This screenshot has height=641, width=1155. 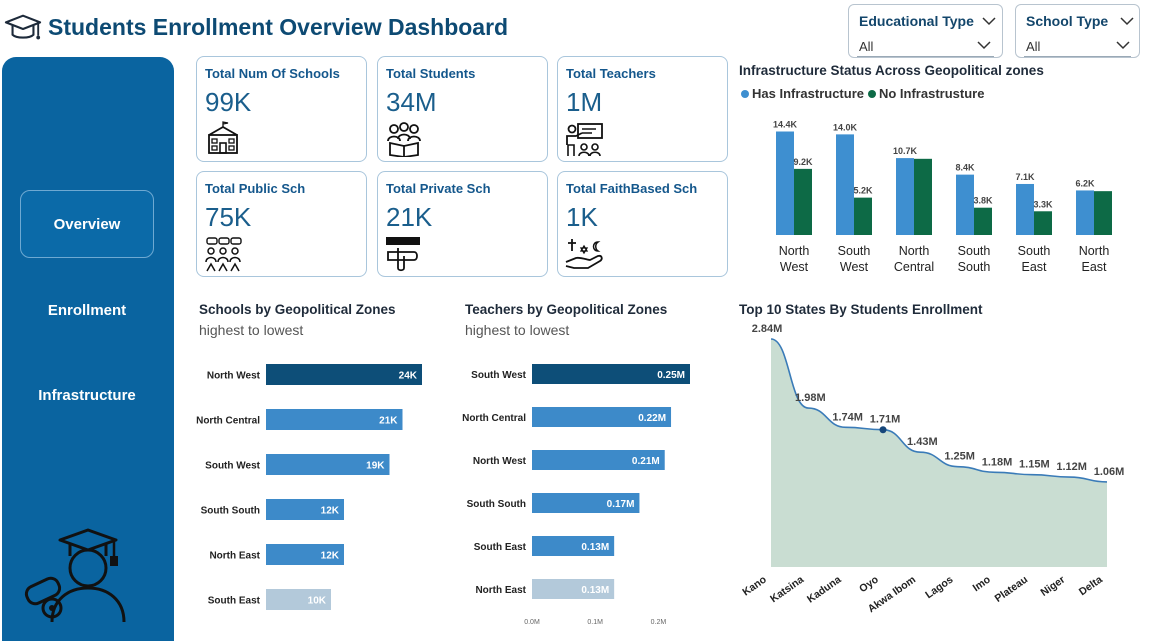 I want to click on kpi-label: Total Students, so click(x=431, y=73).